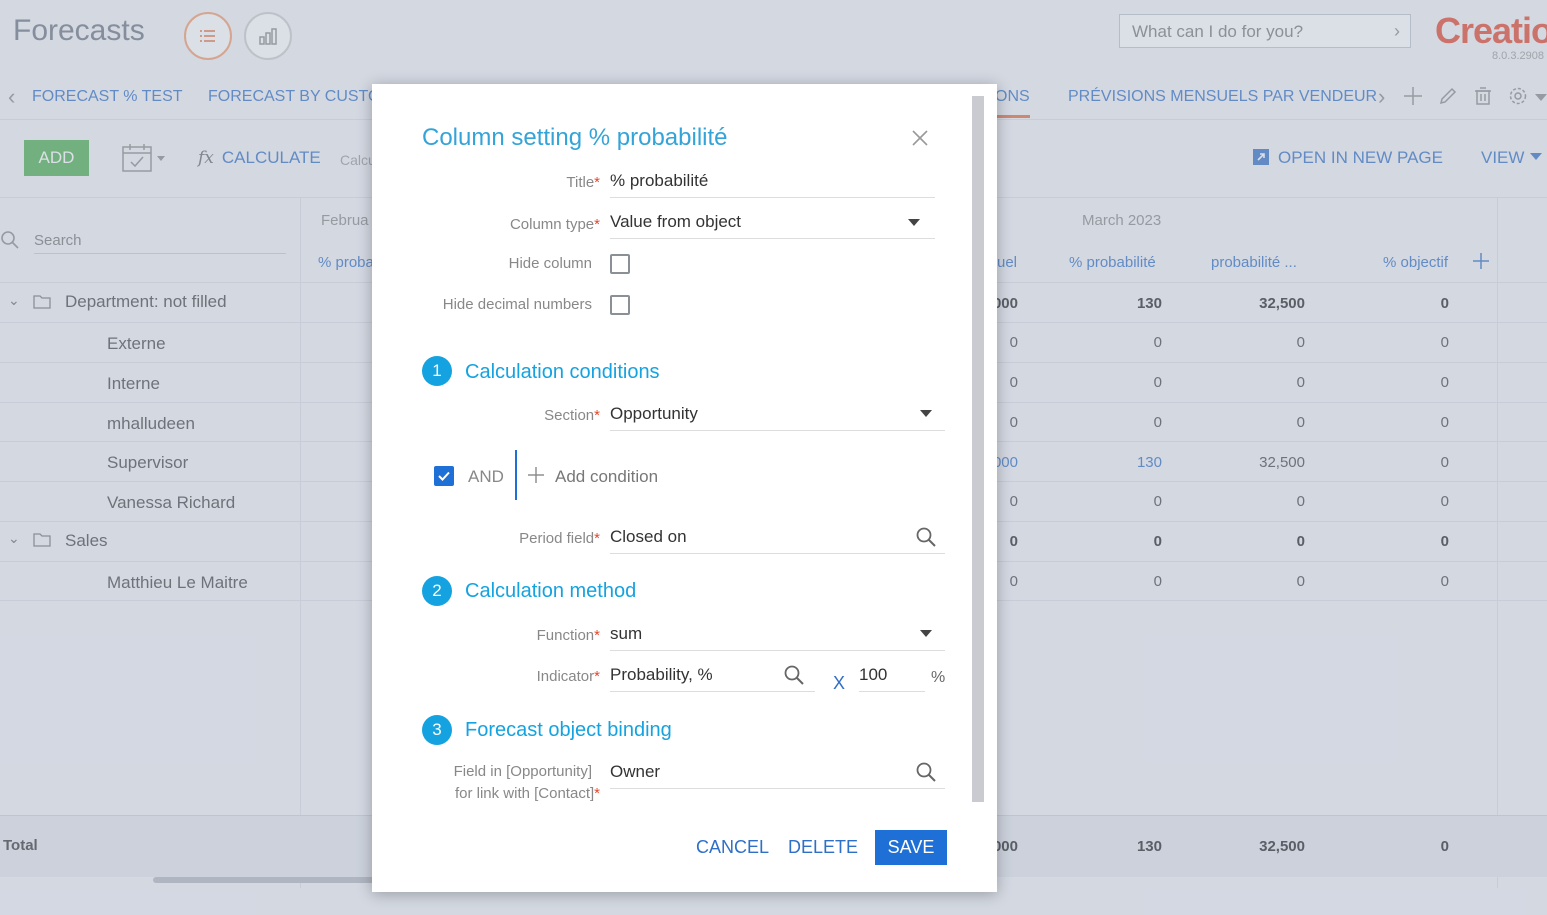  What do you see at coordinates (536, 475) in the screenshot?
I see `plus-icon` at bounding box center [536, 475].